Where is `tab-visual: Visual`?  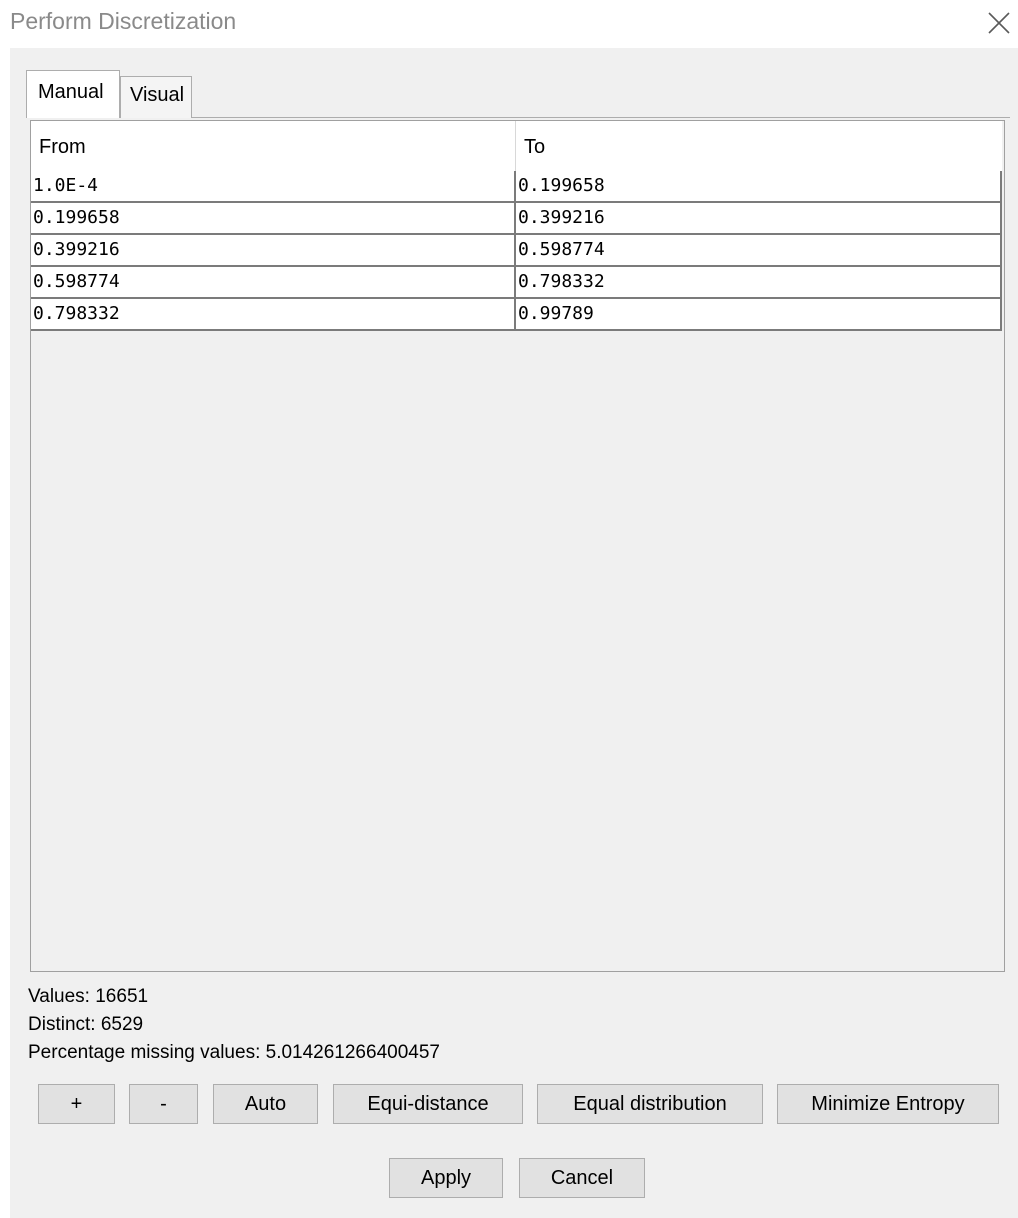
tab-visual: Visual is located at coordinates (156, 97).